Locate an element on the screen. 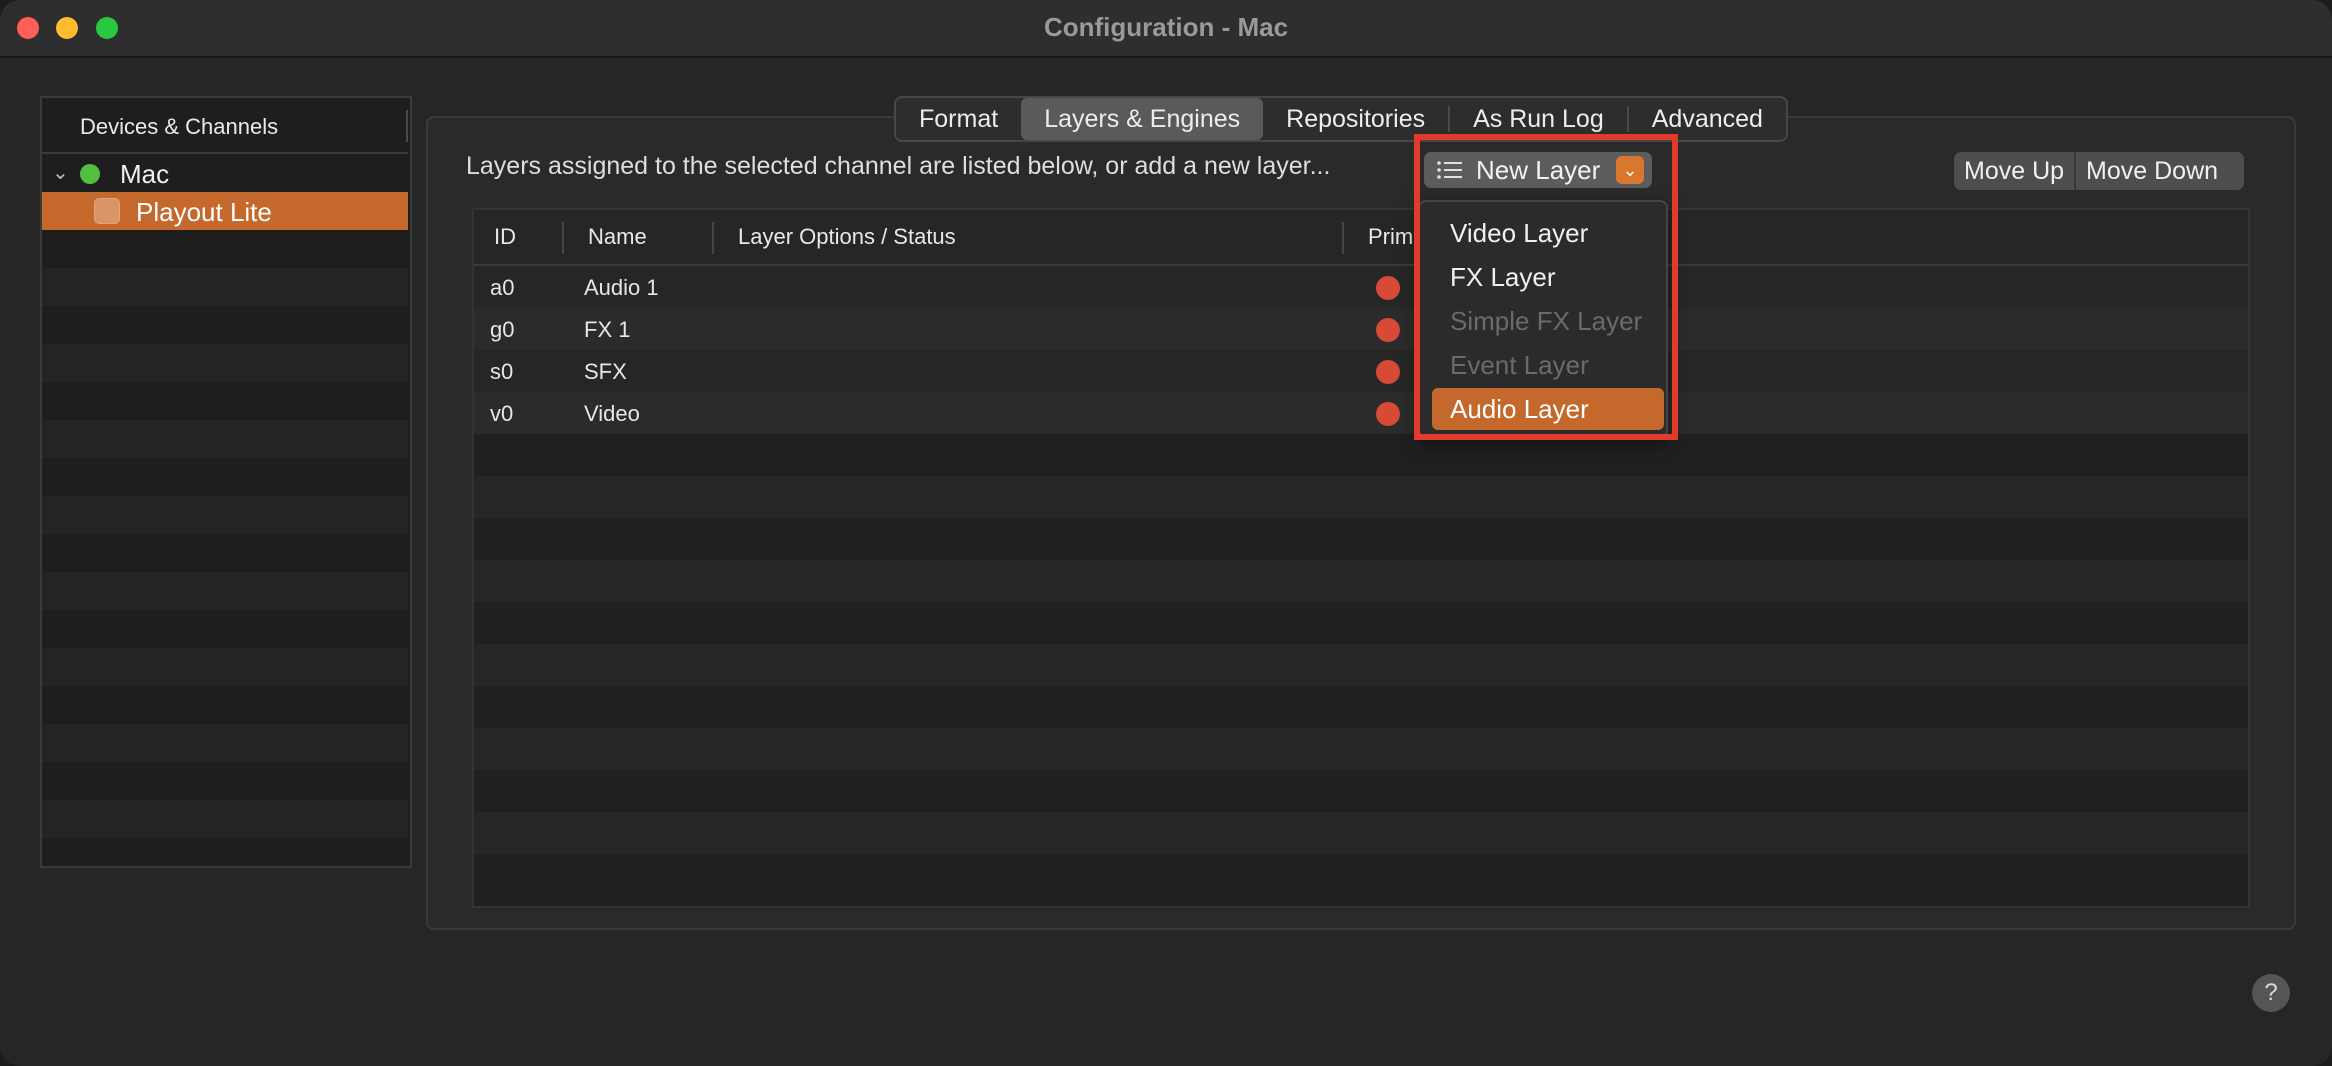 The width and height of the screenshot is (2332, 1066). sidebar-item-playout-lite: Playout Lite is located at coordinates (225, 211).